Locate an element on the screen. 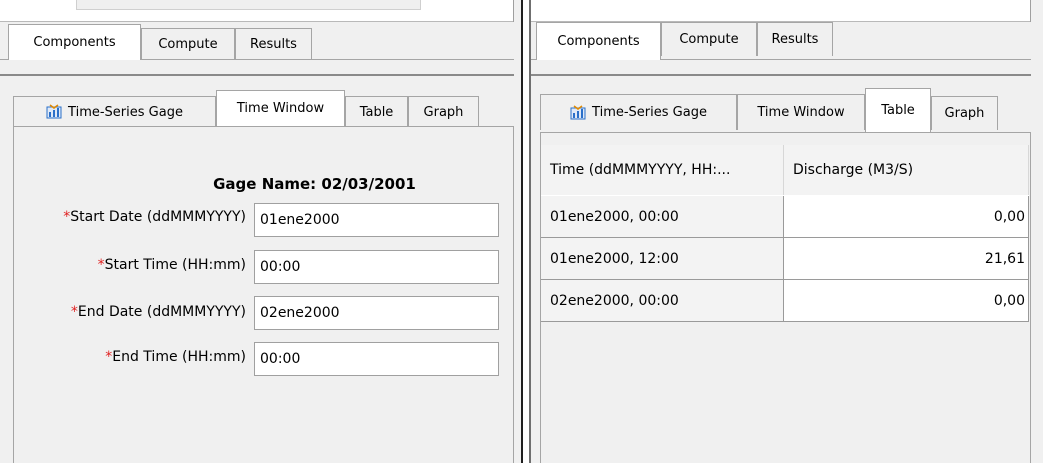 This screenshot has height=463, width=1043. components-area-top is located at coordinates (257, 11).